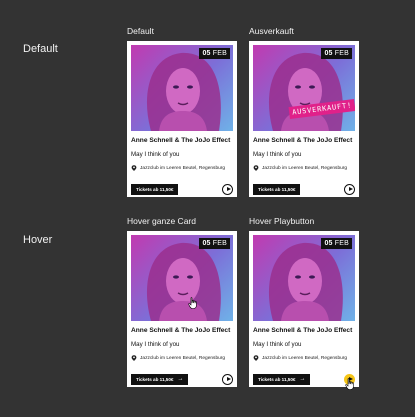  What do you see at coordinates (282, 221) in the screenshot?
I see `column-label-hover-play: Hover Playbutton` at bounding box center [282, 221].